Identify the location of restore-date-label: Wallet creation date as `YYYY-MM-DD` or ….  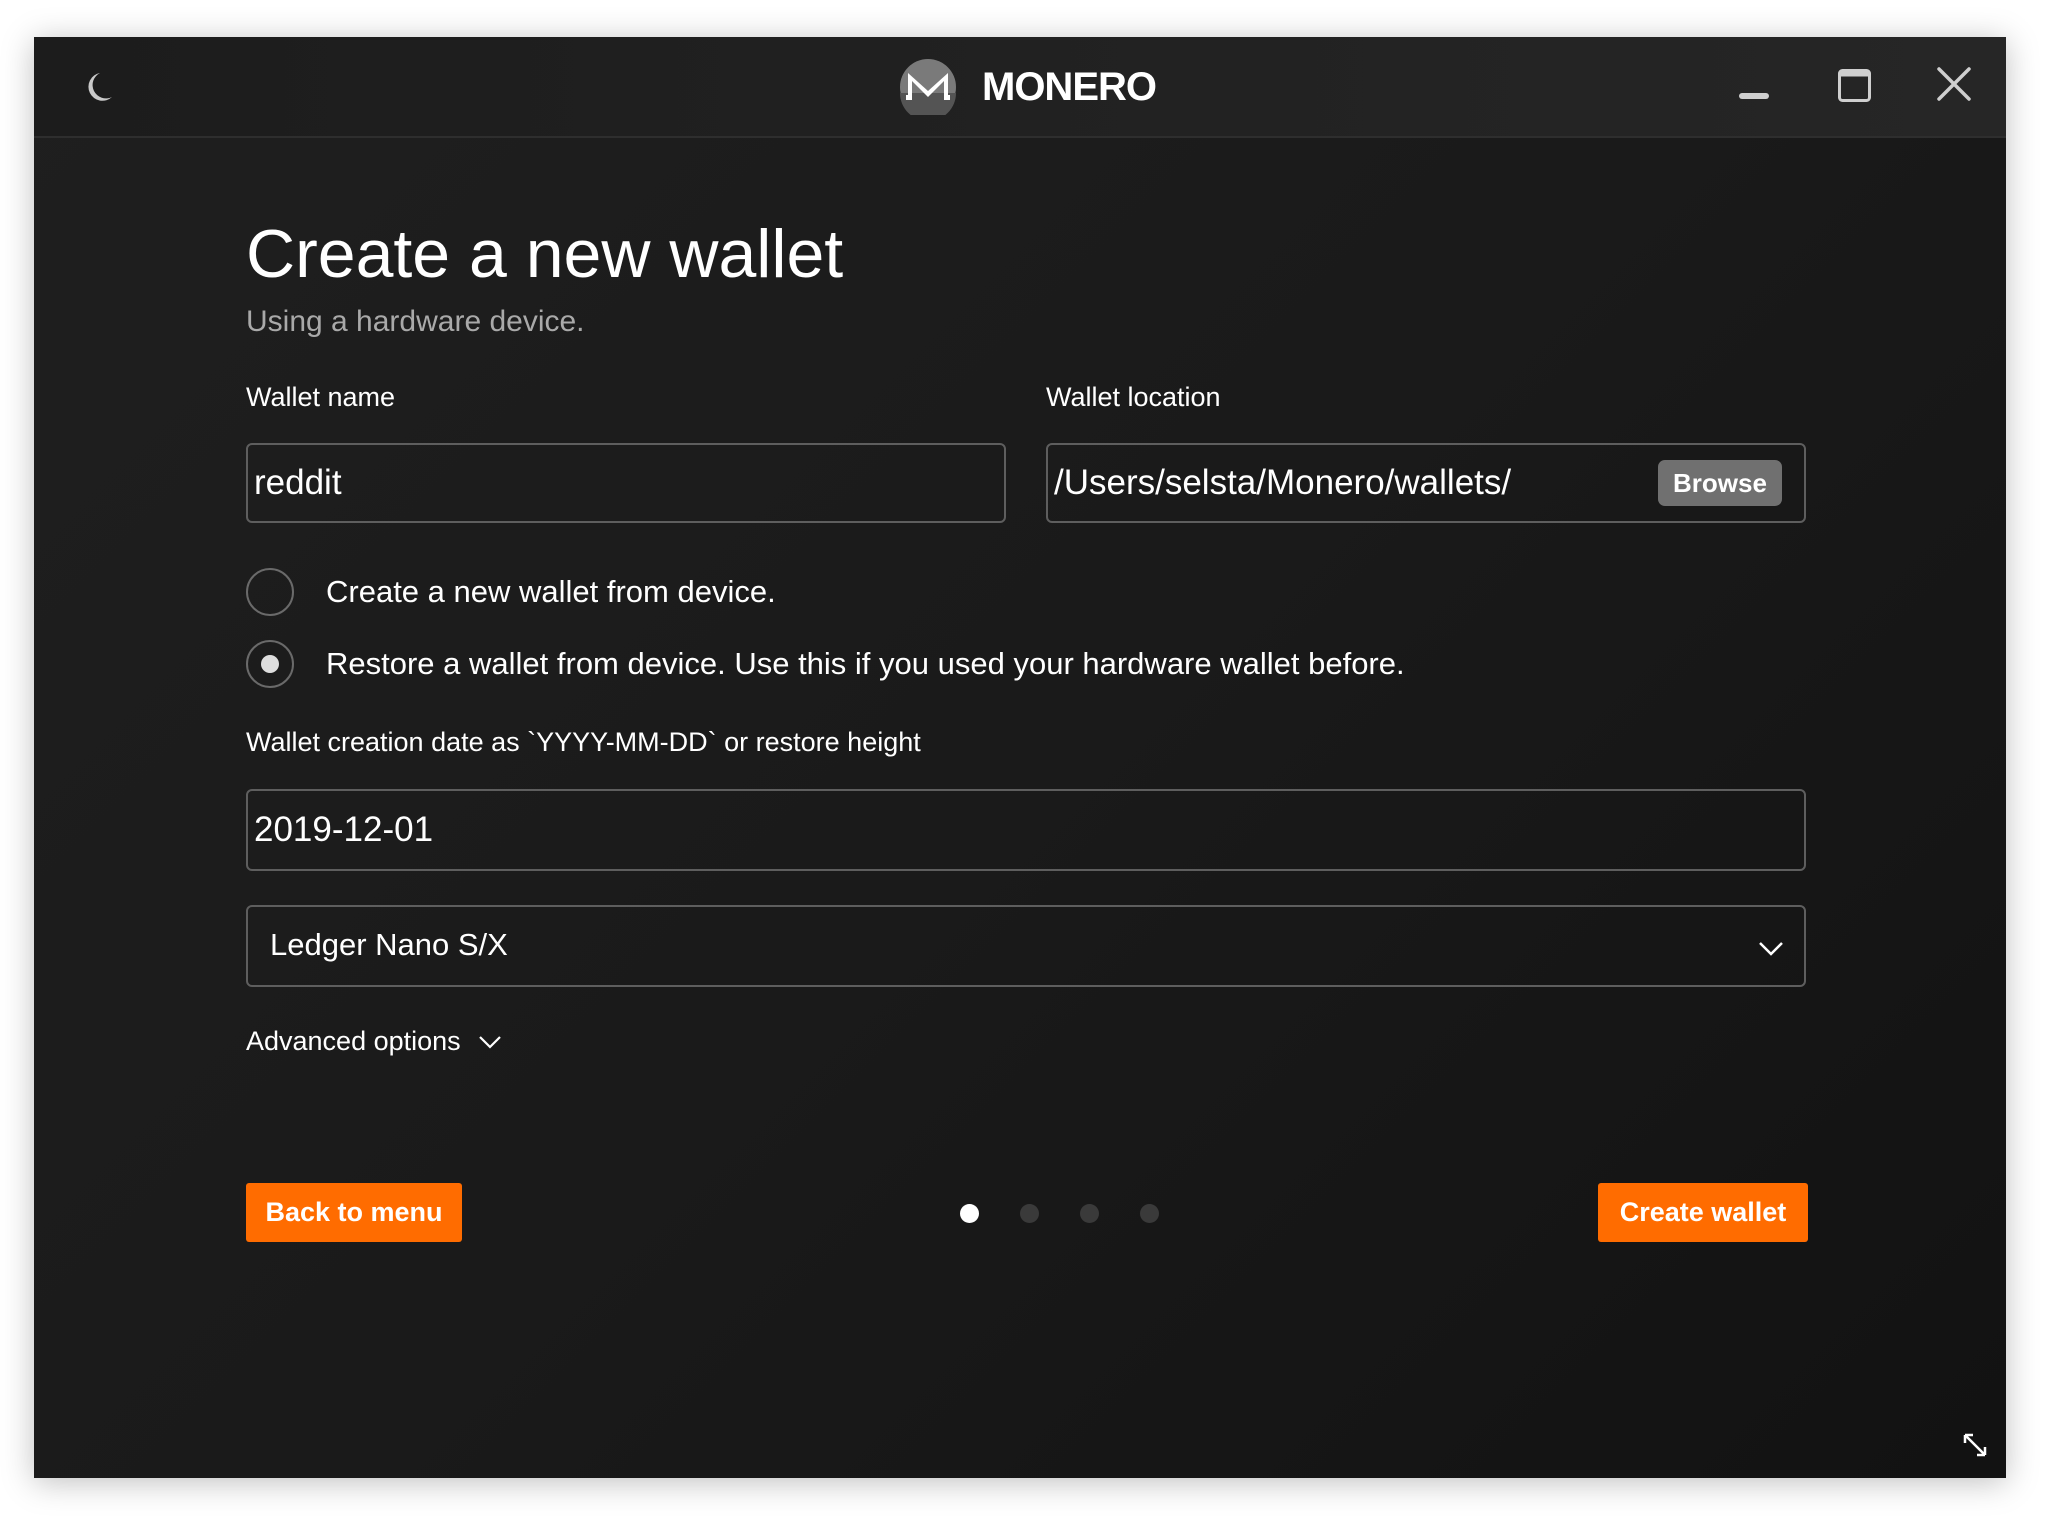
(583, 742).